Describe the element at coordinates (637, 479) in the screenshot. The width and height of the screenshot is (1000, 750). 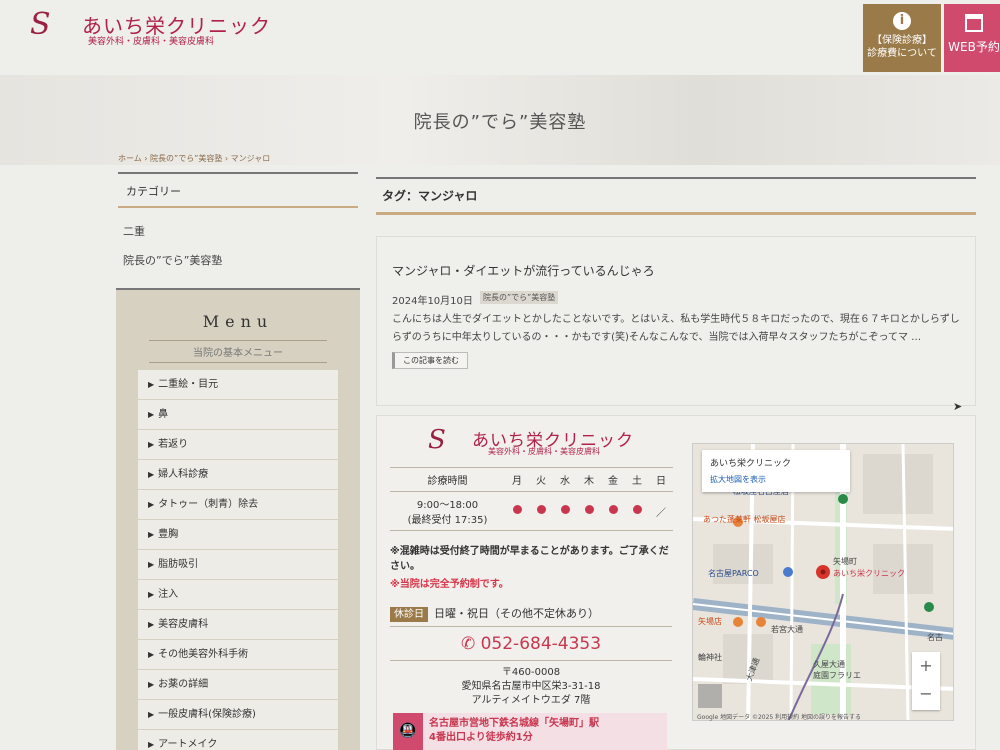
I see `day-sat: 土` at that location.